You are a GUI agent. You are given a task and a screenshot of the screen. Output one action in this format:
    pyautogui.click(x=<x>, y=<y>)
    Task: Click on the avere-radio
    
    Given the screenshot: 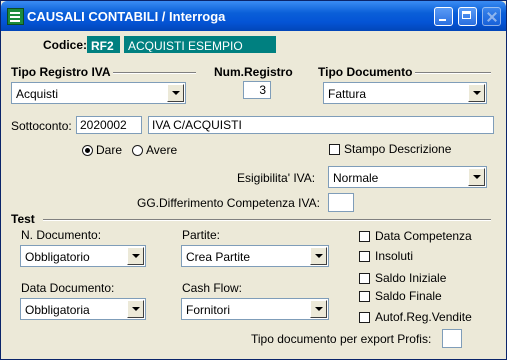 What is the action you would take?
    pyautogui.click(x=137, y=150)
    